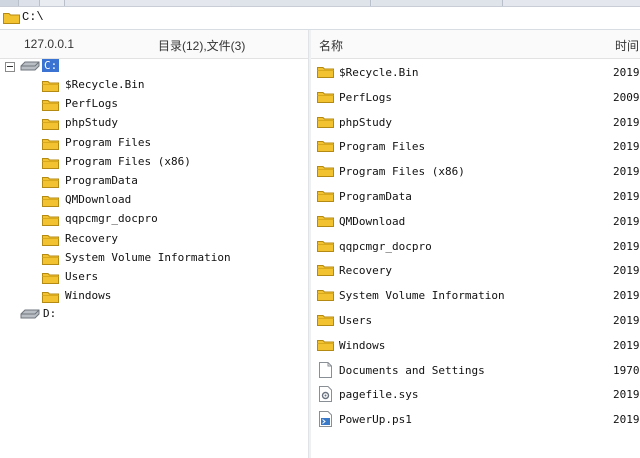 The height and width of the screenshot is (458, 640). What do you see at coordinates (49, 44) in the screenshot?
I see `host-label: 127.0.0.1` at bounding box center [49, 44].